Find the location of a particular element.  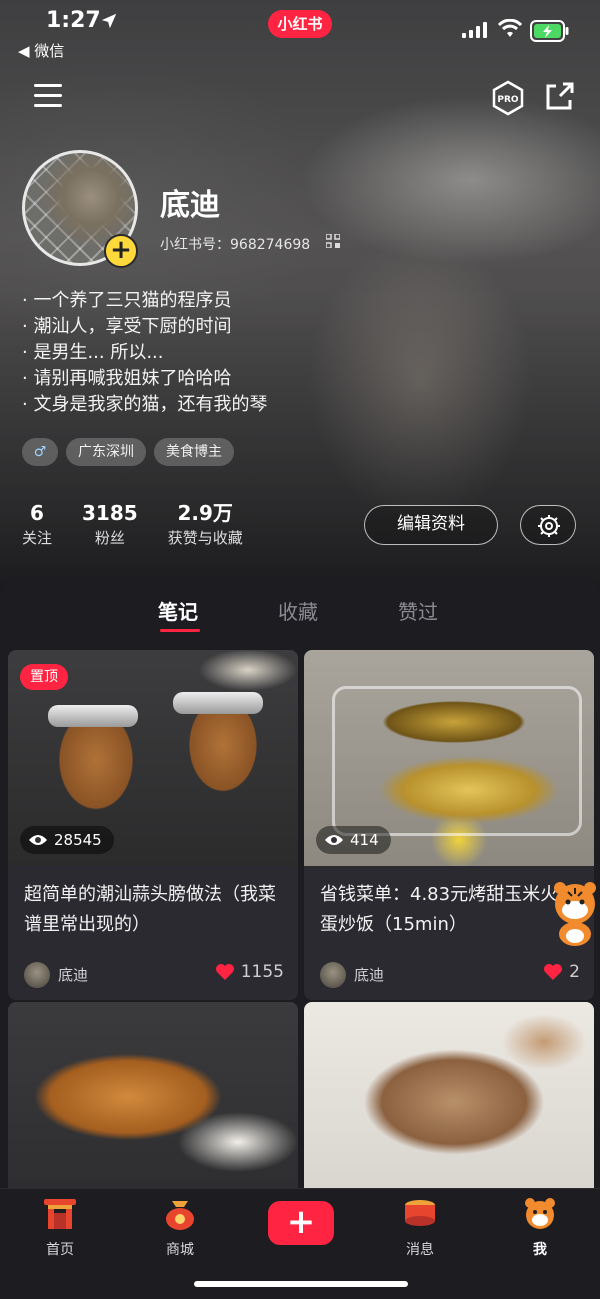

lucky-bag-icon is located at coordinates (180, 1215).